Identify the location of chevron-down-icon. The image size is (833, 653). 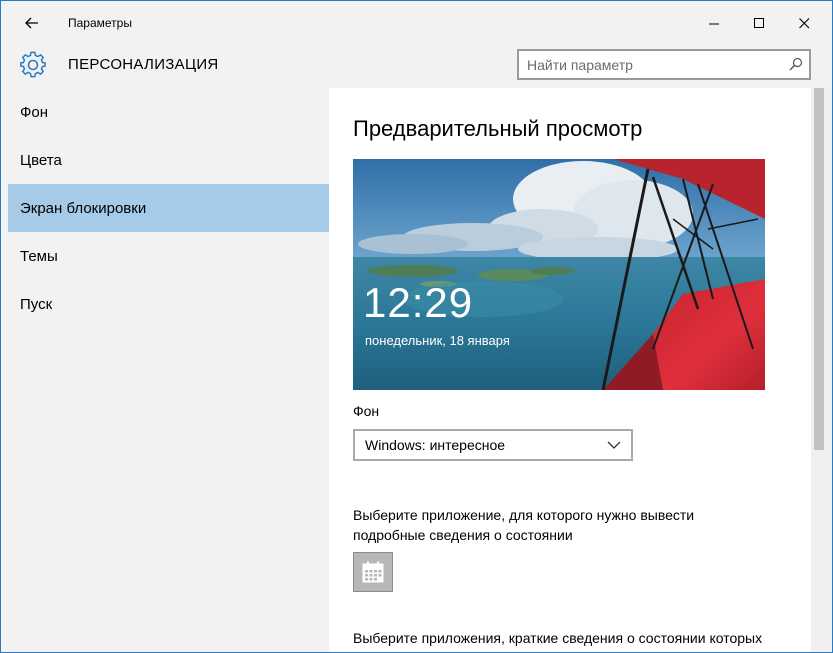
(614, 445).